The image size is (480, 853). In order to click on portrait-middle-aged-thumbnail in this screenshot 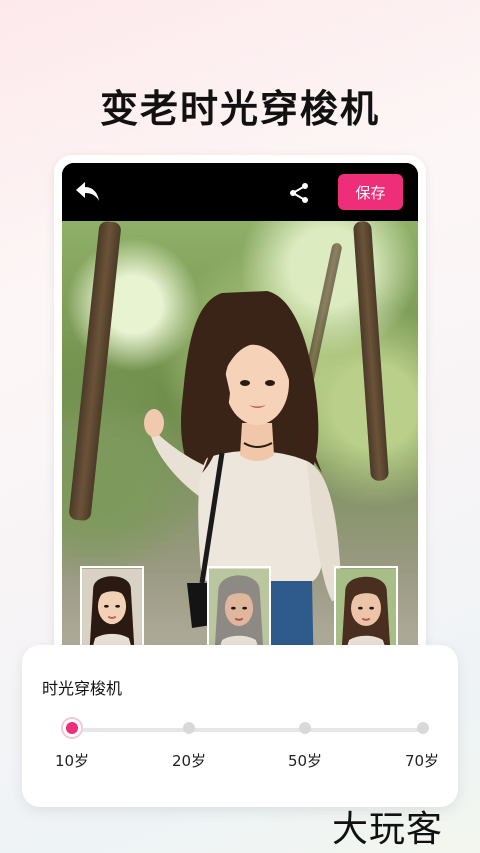, I will do `click(366, 610)`.